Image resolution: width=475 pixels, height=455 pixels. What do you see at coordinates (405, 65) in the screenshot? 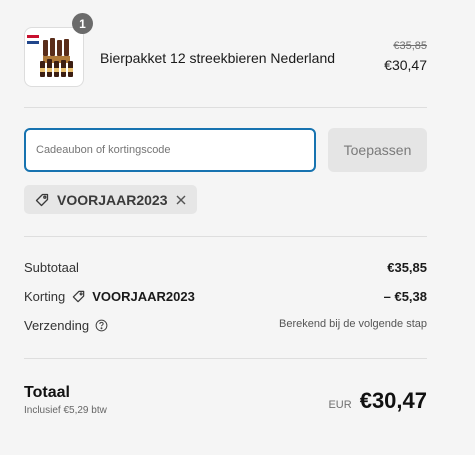
I see `product-price: €30,47` at bounding box center [405, 65].